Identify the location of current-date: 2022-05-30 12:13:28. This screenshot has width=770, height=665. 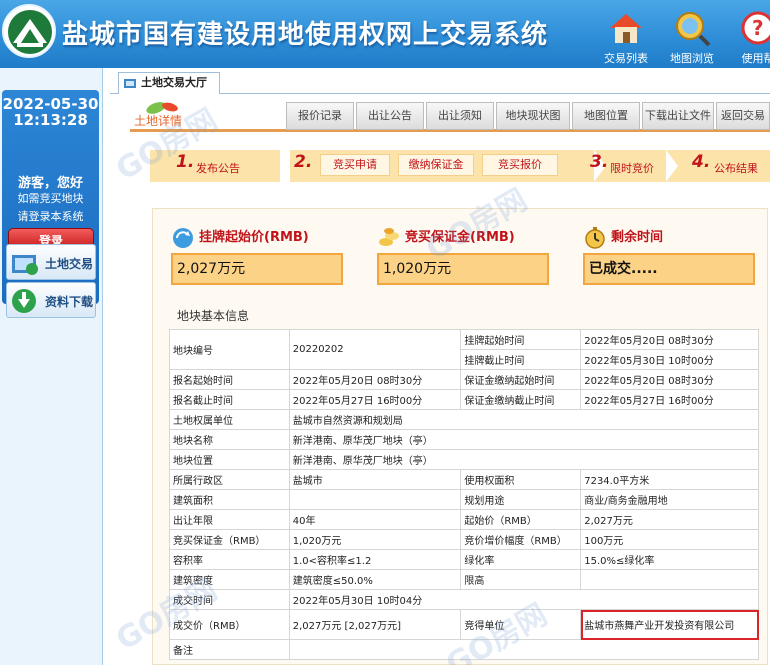
(50, 112).